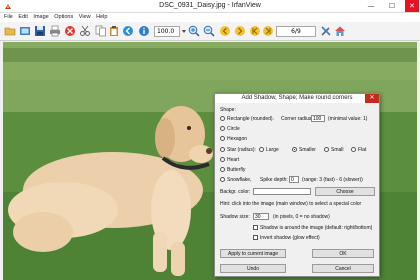  Describe the element at coordinates (318, 118) in the screenshot. I see `corner-radius-input: 100` at that location.